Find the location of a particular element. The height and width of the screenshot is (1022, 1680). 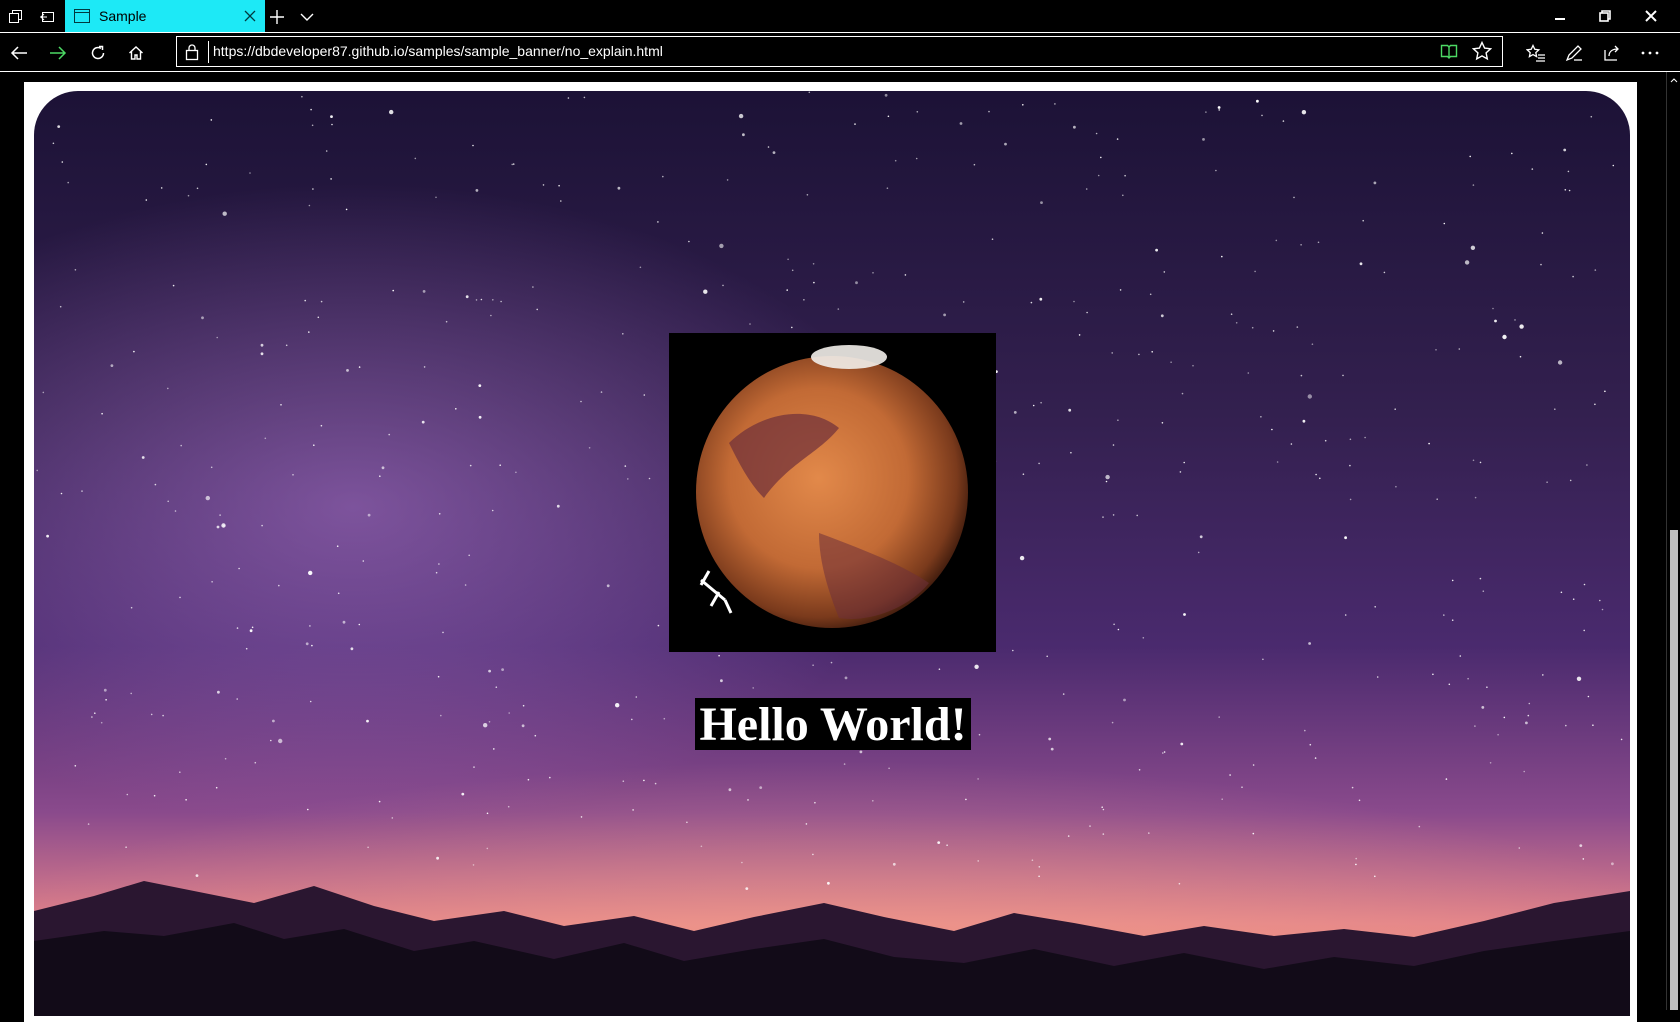

tab-actions-icon is located at coordinates (16, 17).